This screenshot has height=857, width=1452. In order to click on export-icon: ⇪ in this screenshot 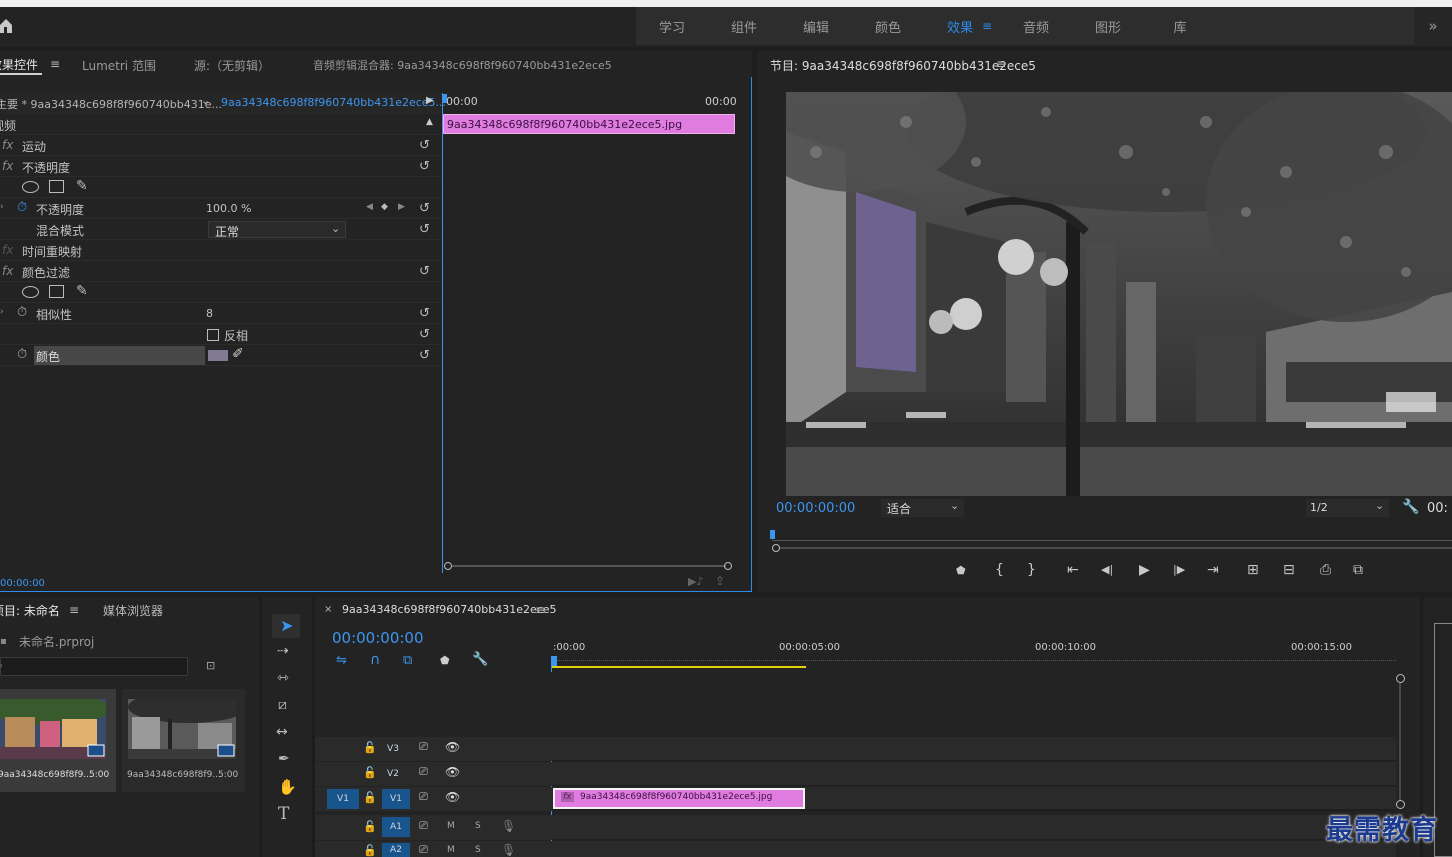, I will do `click(720, 581)`.